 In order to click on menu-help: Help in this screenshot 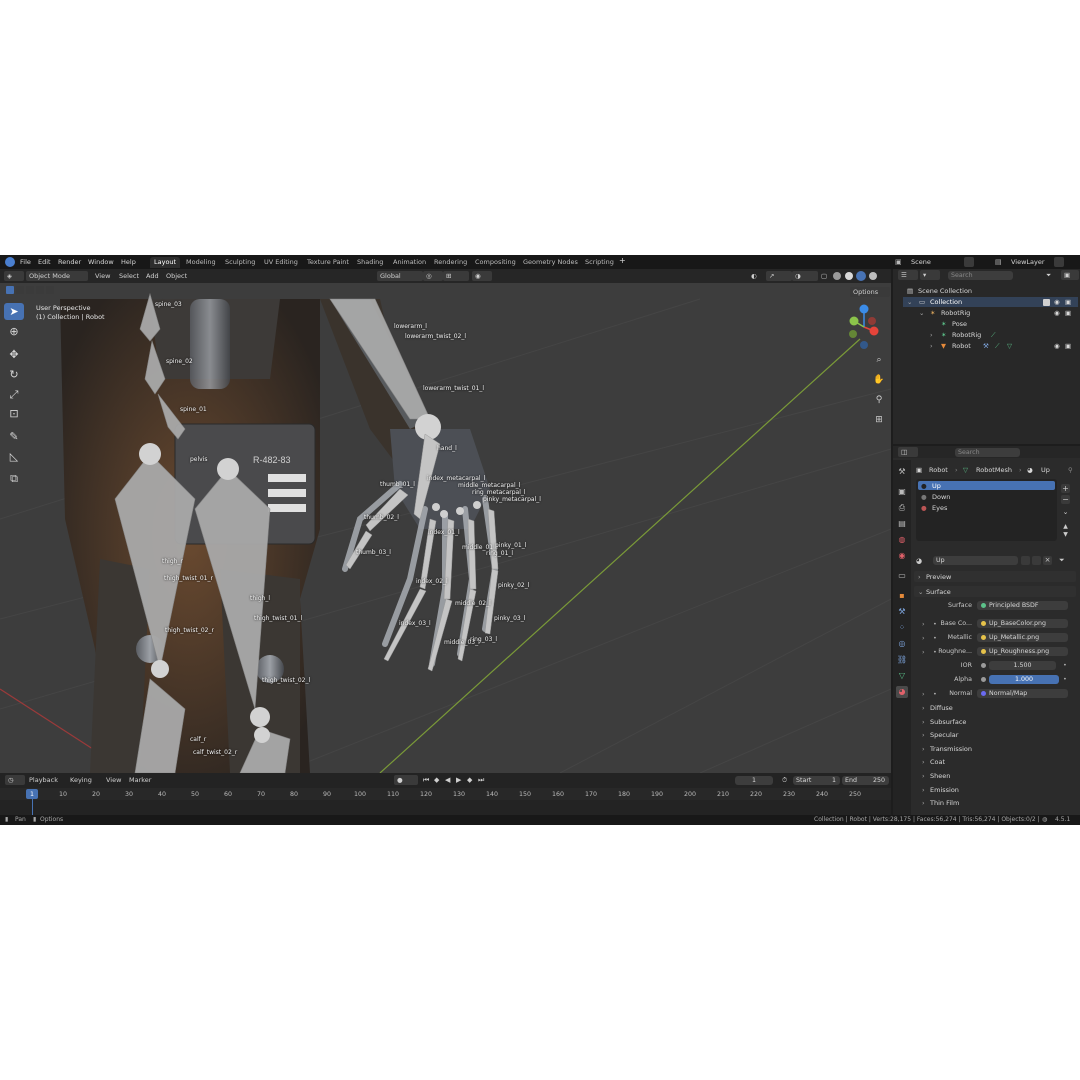, I will do `click(128, 262)`.